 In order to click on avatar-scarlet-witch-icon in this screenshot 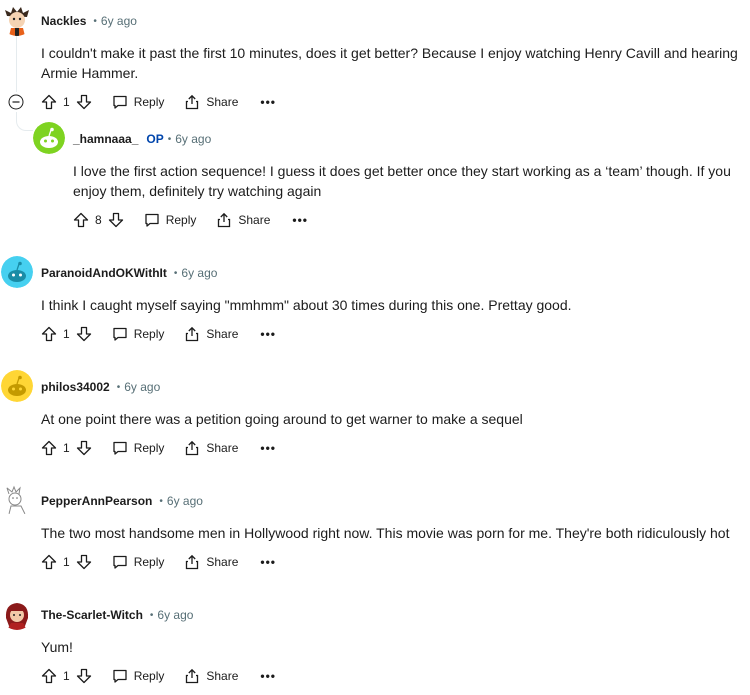, I will do `click(17, 614)`.